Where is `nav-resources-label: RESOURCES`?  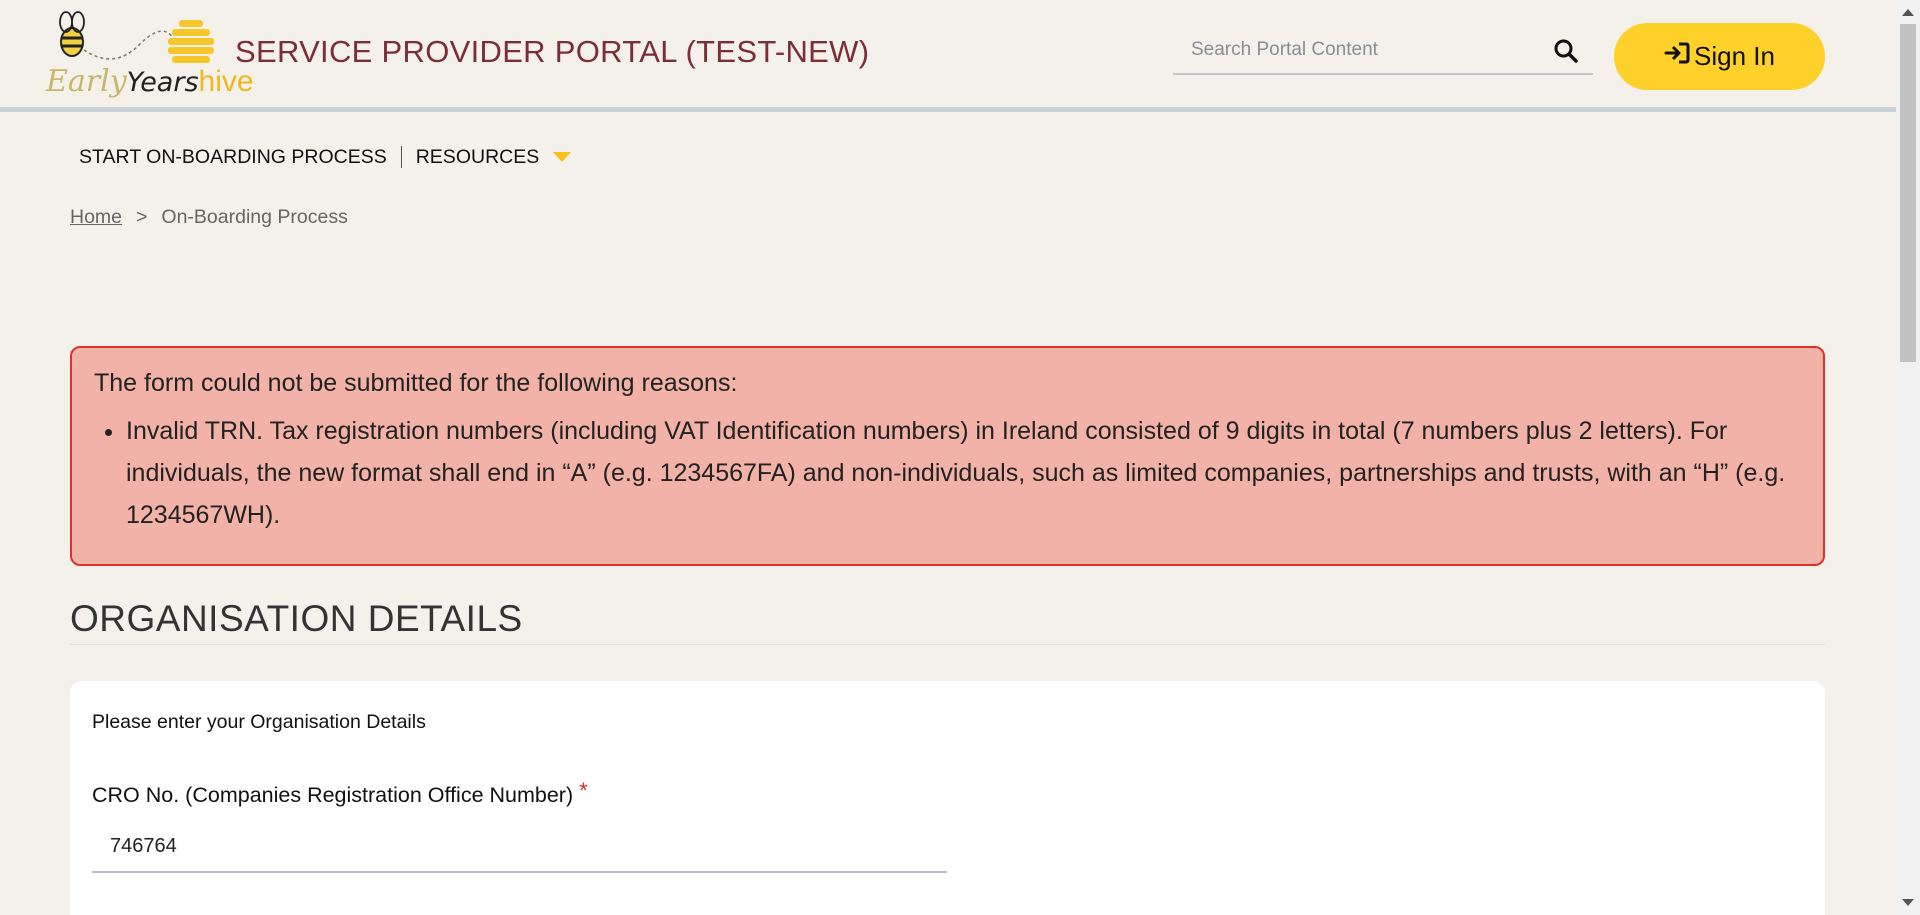 nav-resources-label: RESOURCES is located at coordinates (477, 156).